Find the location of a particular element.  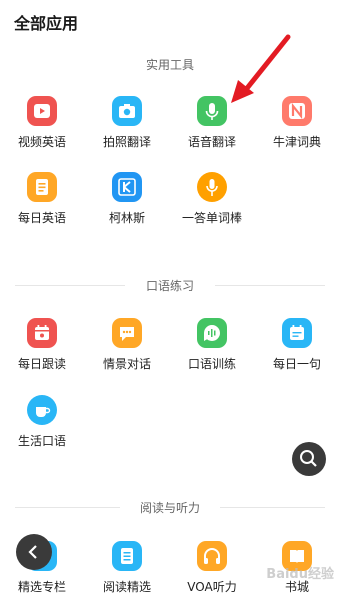

sound-wave-icon is located at coordinates (212, 333).